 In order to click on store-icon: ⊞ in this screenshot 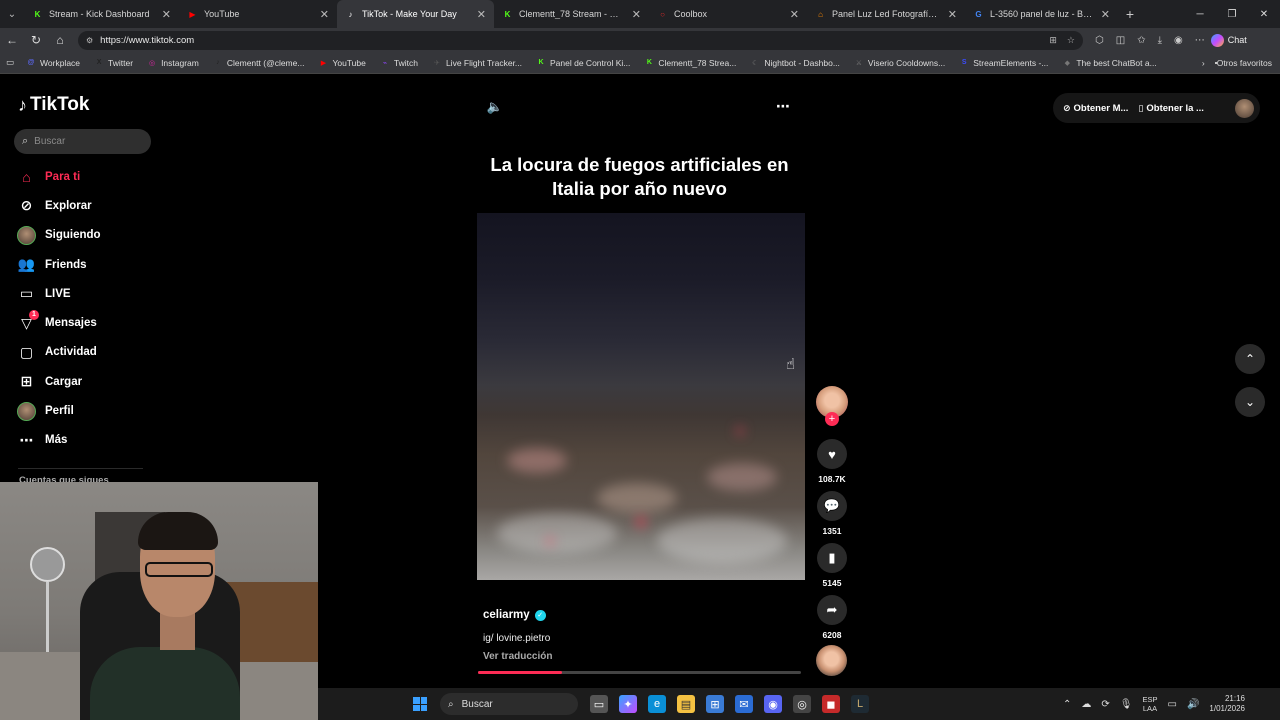, I will do `click(715, 704)`.